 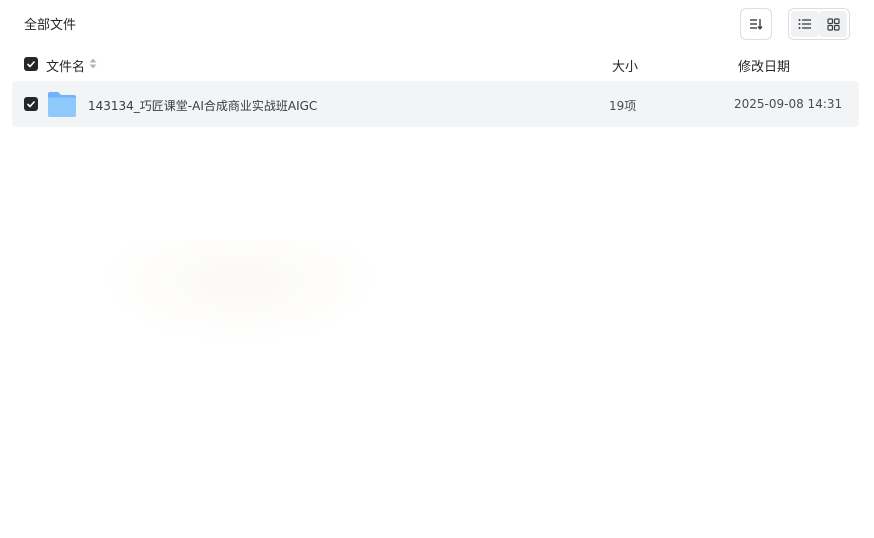 I want to click on list-view-button, so click(x=805, y=24).